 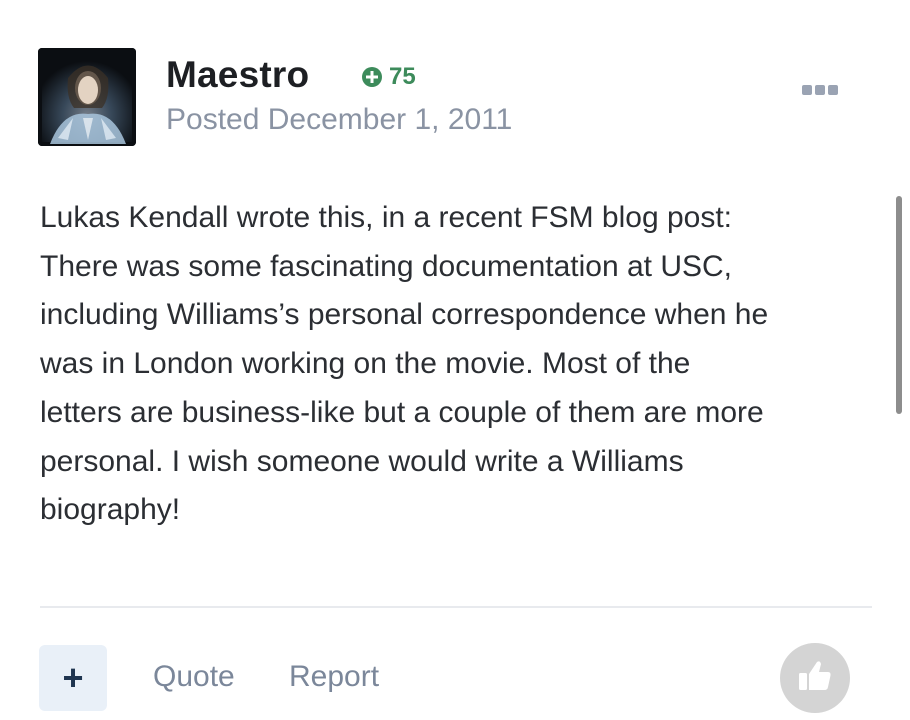 I want to click on avatar, so click(x=87, y=97).